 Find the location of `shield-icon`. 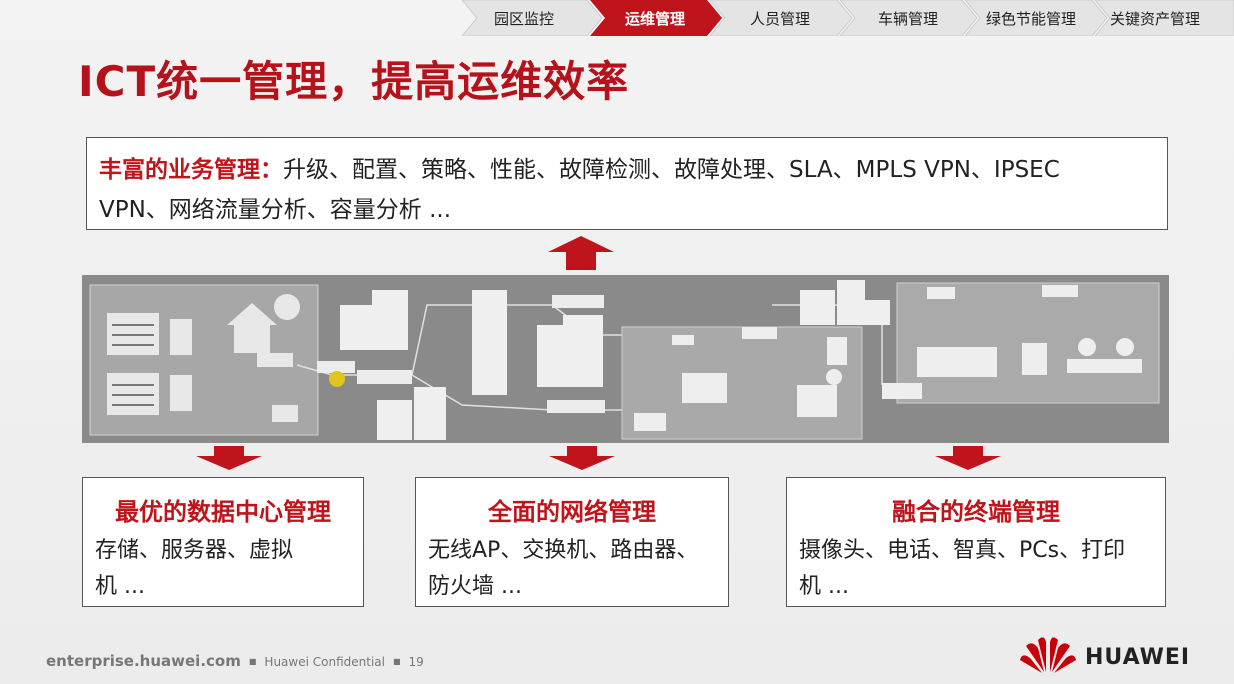

shield-icon is located at coordinates (337, 379).